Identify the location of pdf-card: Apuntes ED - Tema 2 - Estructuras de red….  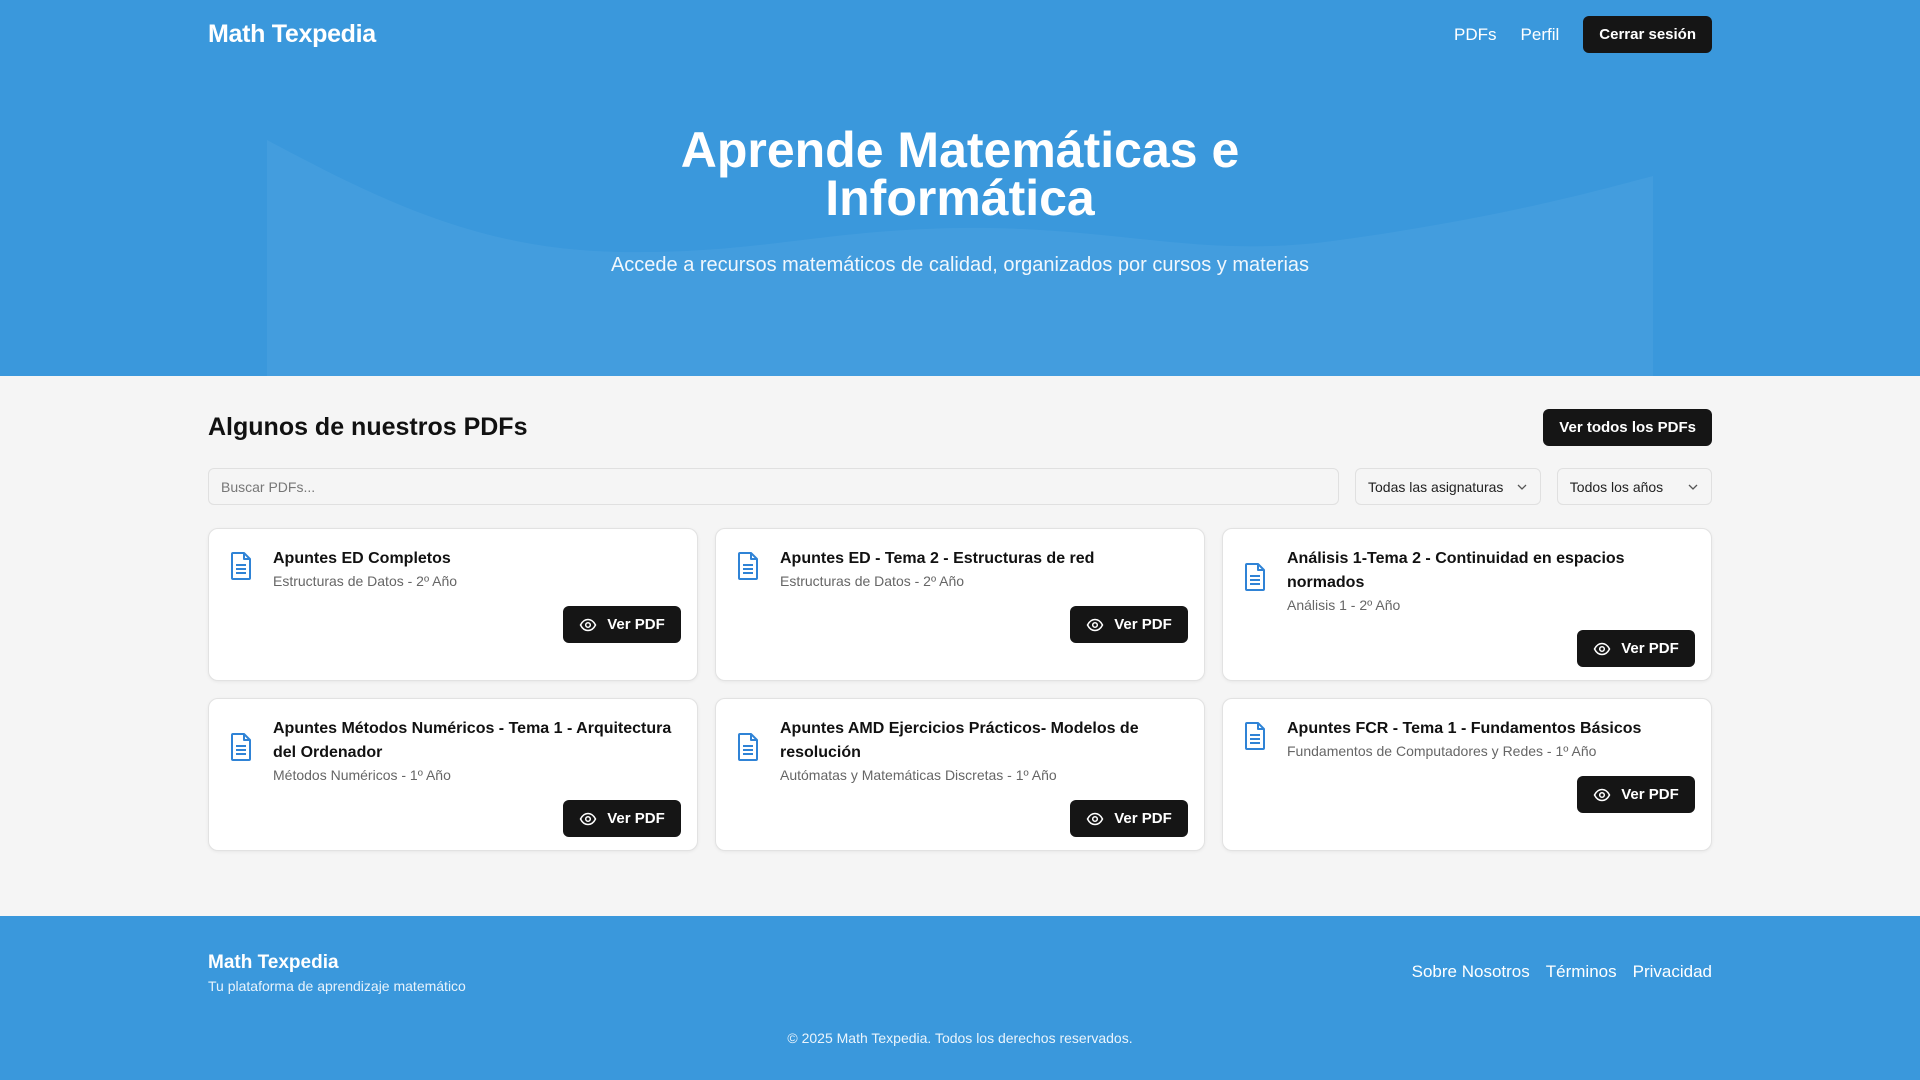
(960, 604).